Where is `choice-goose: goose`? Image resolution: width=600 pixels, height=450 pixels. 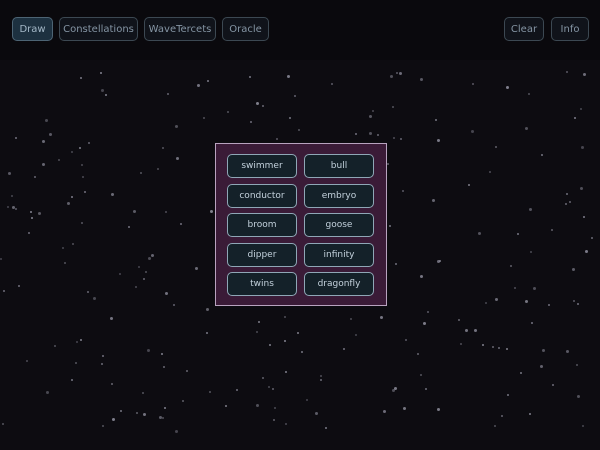 choice-goose: goose is located at coordinates (339, 225).